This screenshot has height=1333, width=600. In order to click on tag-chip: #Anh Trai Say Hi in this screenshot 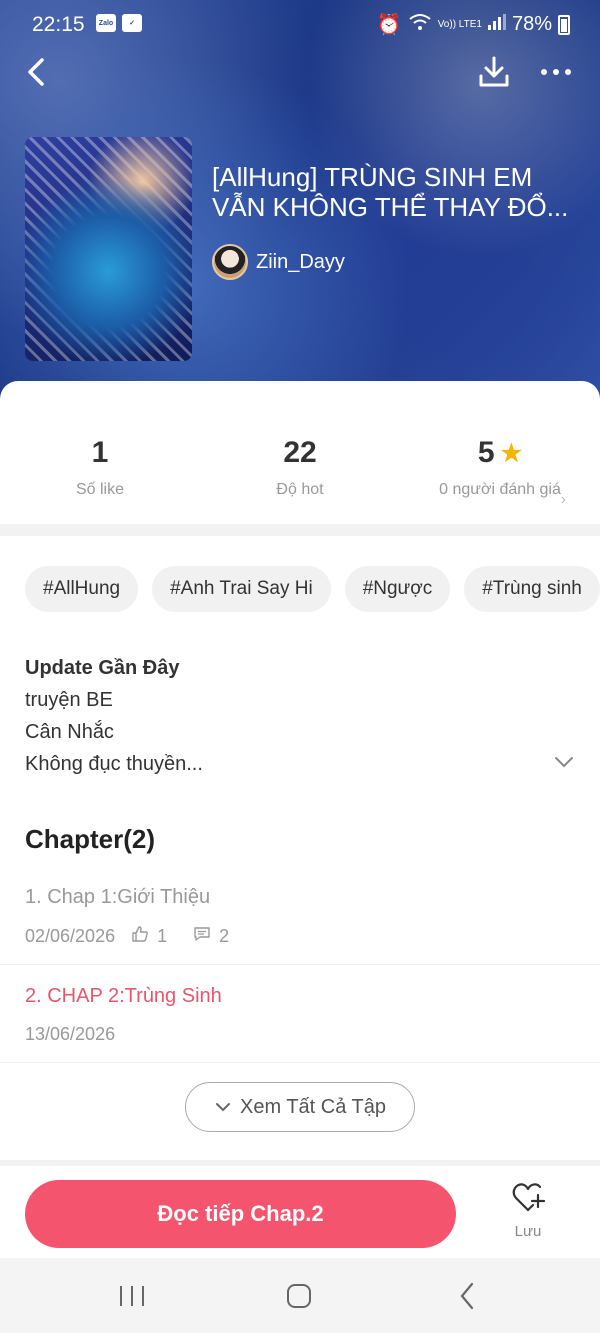, I will do `click(241, 589)`.